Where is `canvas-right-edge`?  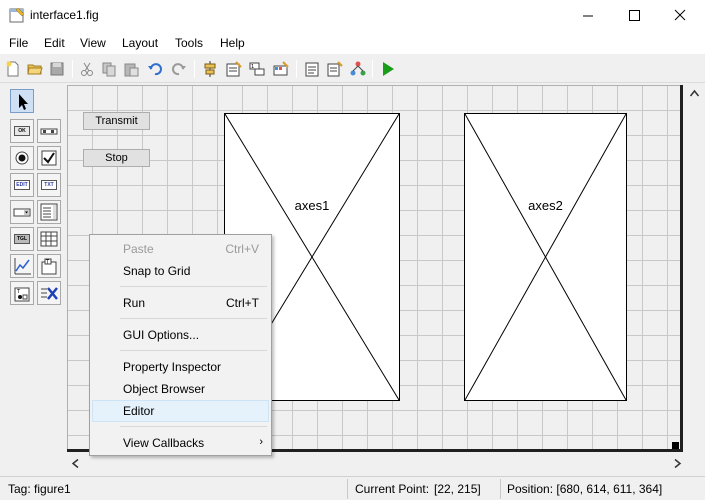 canvas-right-edge is located at coordinates (681, 268).